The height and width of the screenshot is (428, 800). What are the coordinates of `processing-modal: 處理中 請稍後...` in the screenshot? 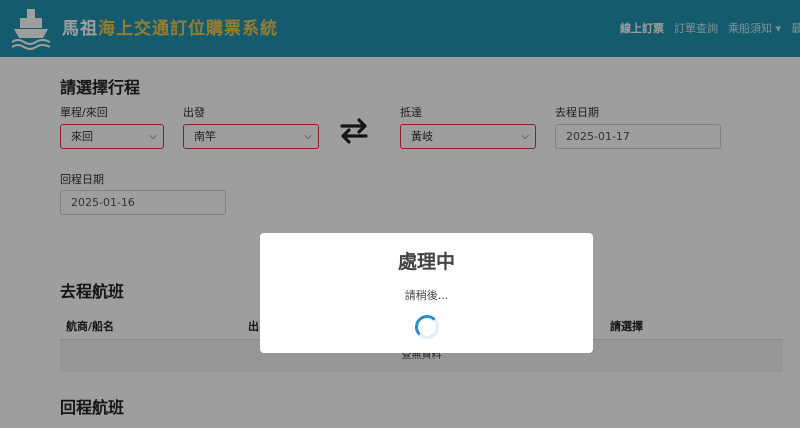 It's located at (426, 293).